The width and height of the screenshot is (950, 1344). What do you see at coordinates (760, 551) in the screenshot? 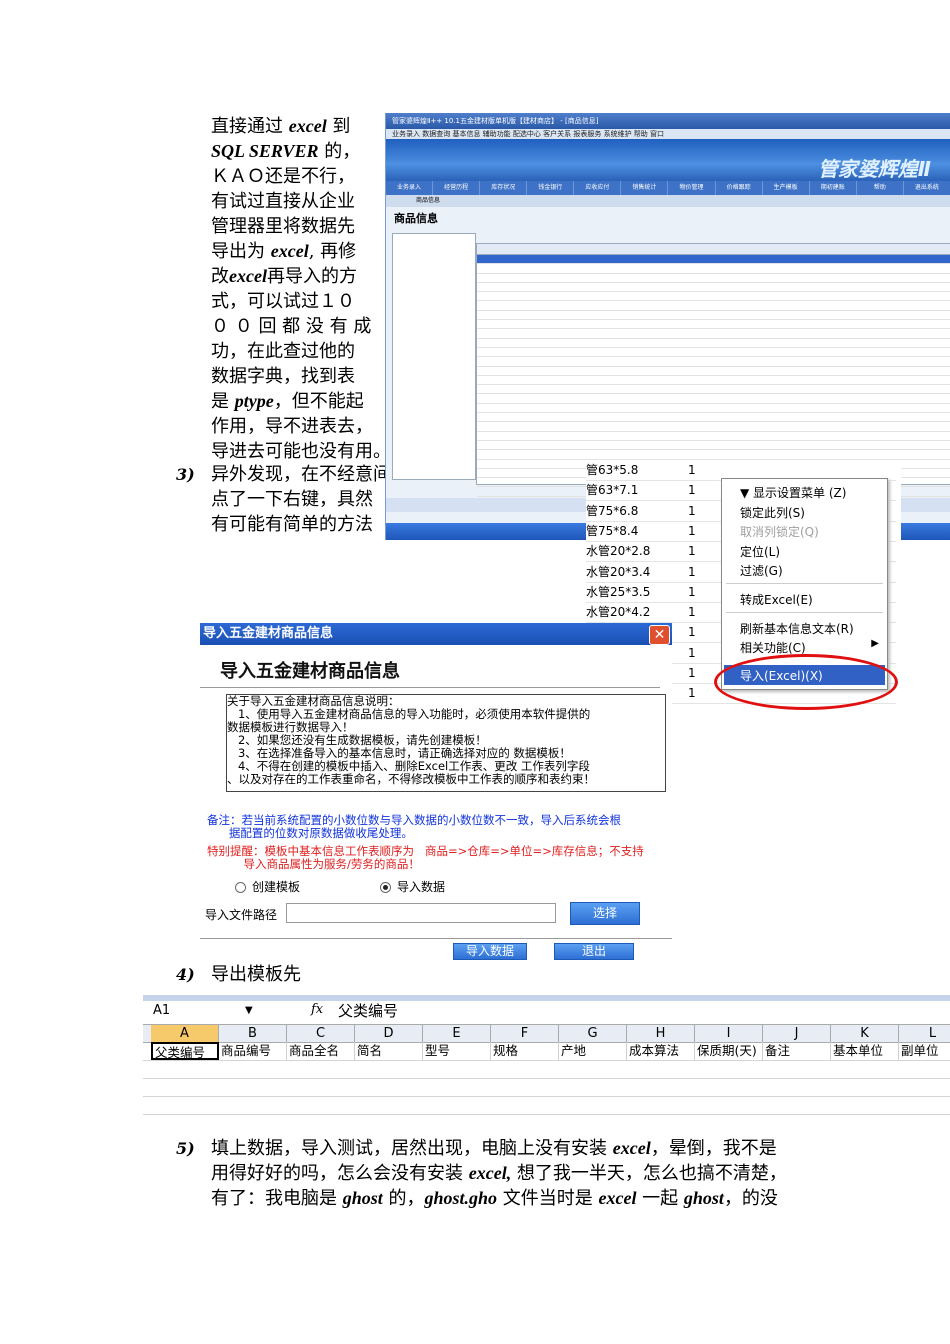
I see `menu-locate: 定位(L)` at bounding box center [760, 551].